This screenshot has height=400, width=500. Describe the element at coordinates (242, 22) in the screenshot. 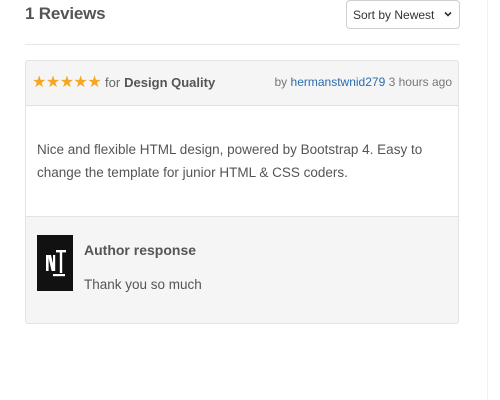

I see `reviews-header: 1 Reviews Sort by Newest` at that location.